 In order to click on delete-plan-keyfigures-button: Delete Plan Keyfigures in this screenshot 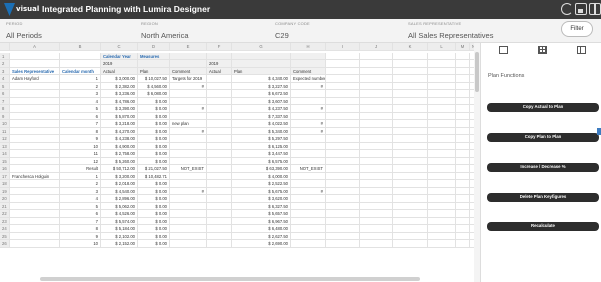, I will do `click(543, 197)`.